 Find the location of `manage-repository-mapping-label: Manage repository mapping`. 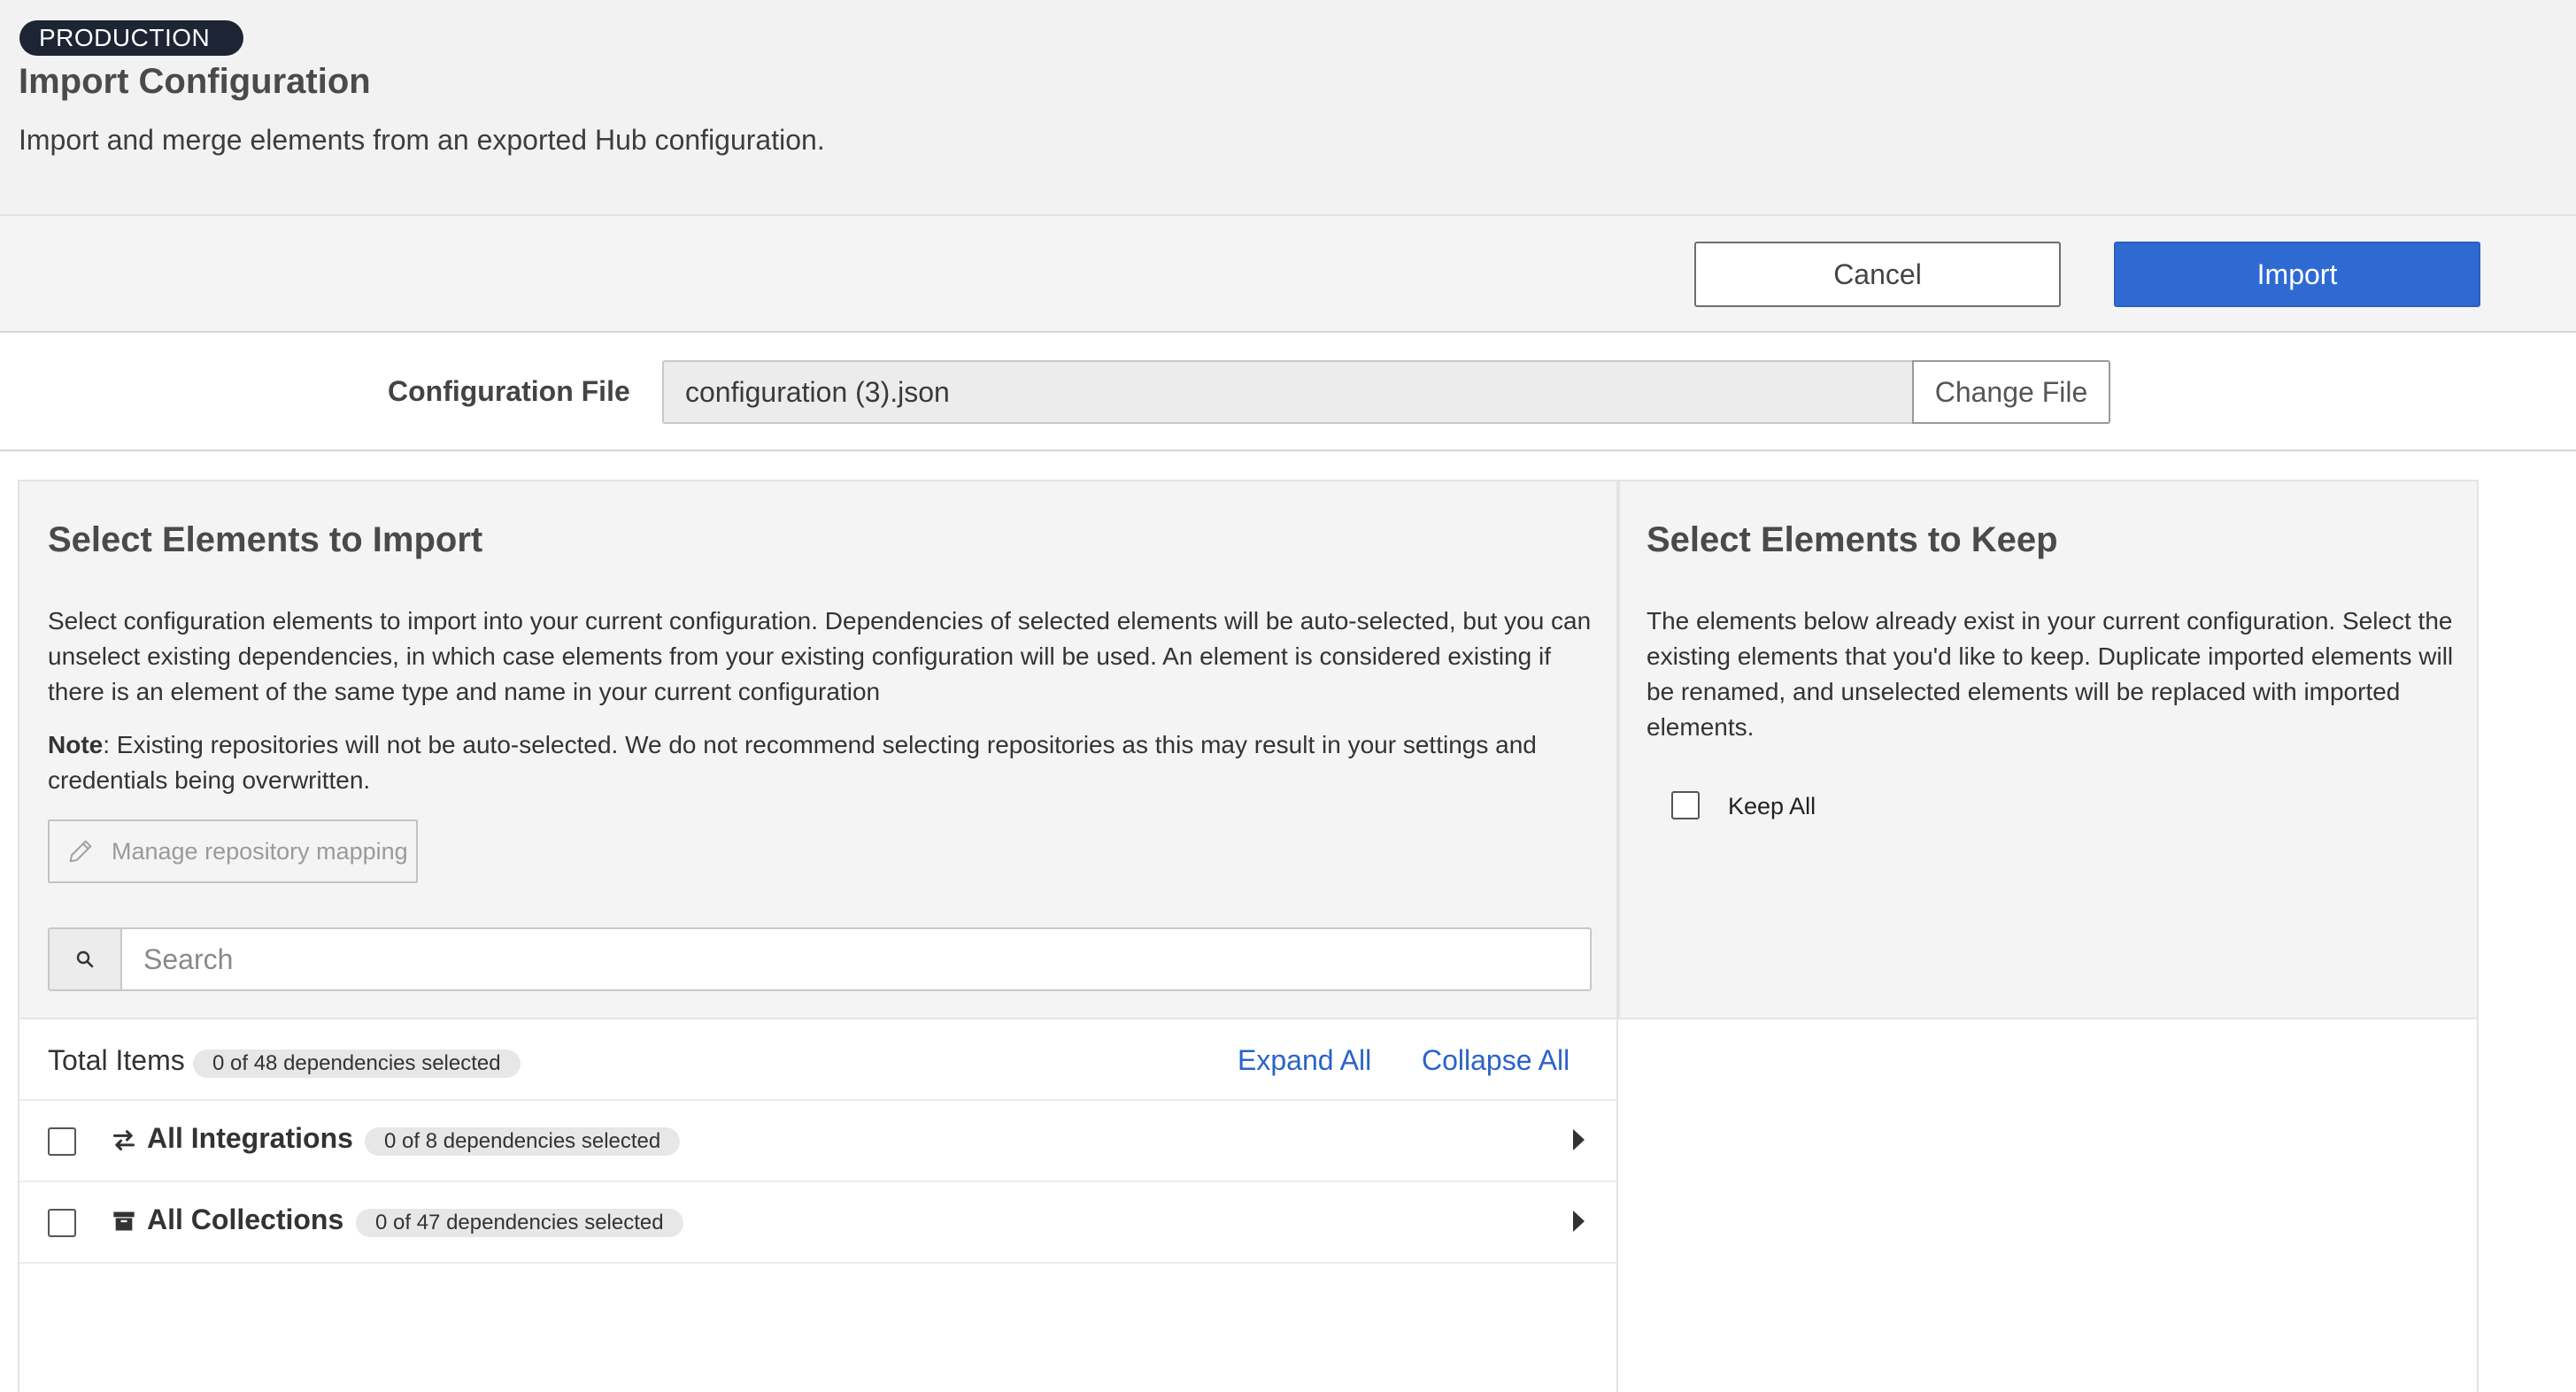

manage-repository-mapping-label: Manage repository mapping is located at coordinates (260, 851).